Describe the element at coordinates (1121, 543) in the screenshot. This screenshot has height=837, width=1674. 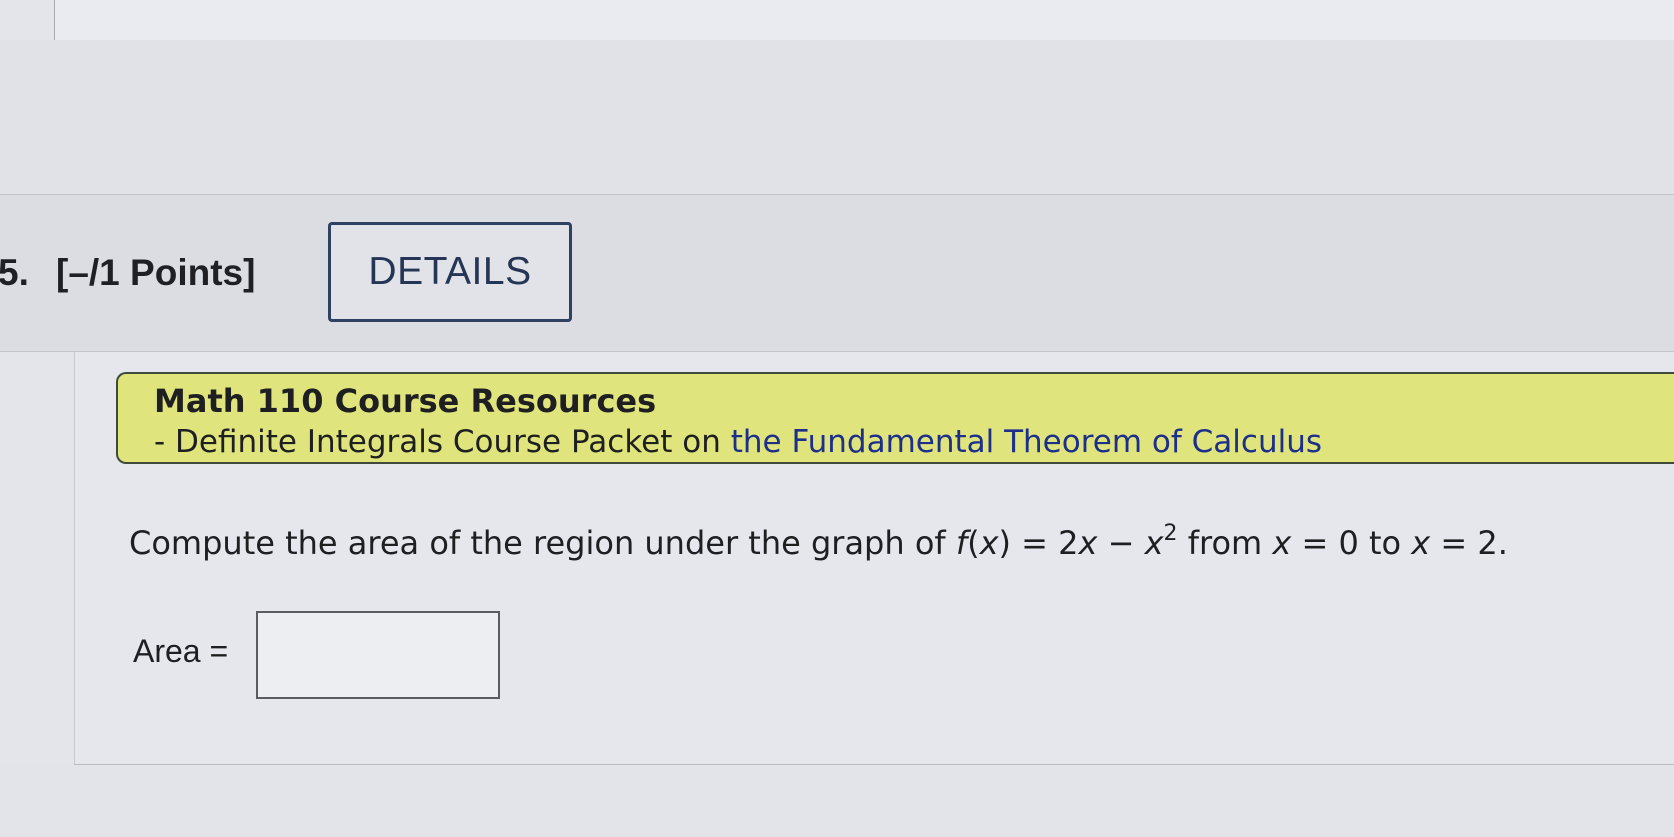
I see `prompt-minus: −` at that location.